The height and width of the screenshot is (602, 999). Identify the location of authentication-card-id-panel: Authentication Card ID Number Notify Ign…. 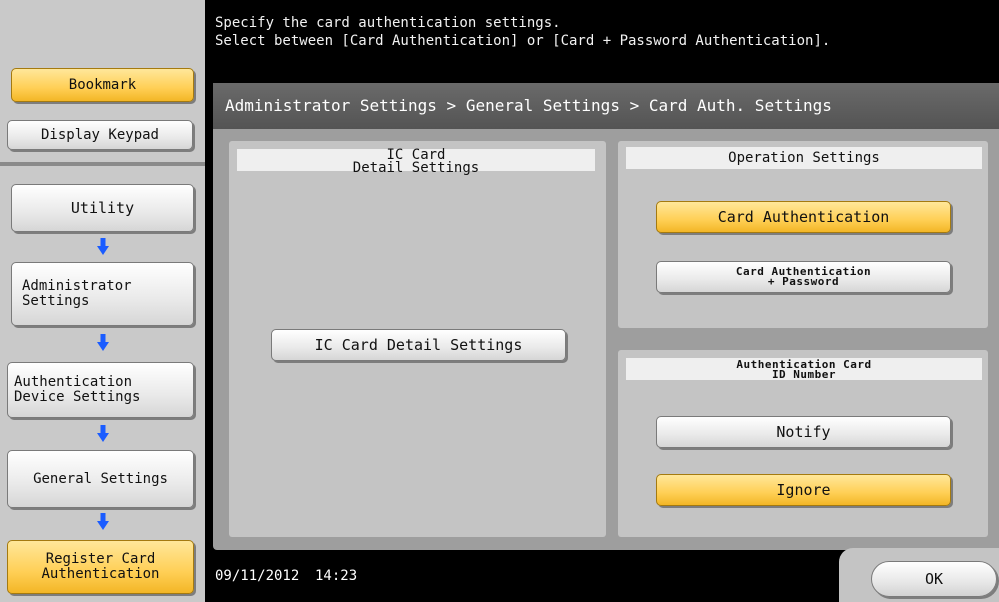
(803, 443).